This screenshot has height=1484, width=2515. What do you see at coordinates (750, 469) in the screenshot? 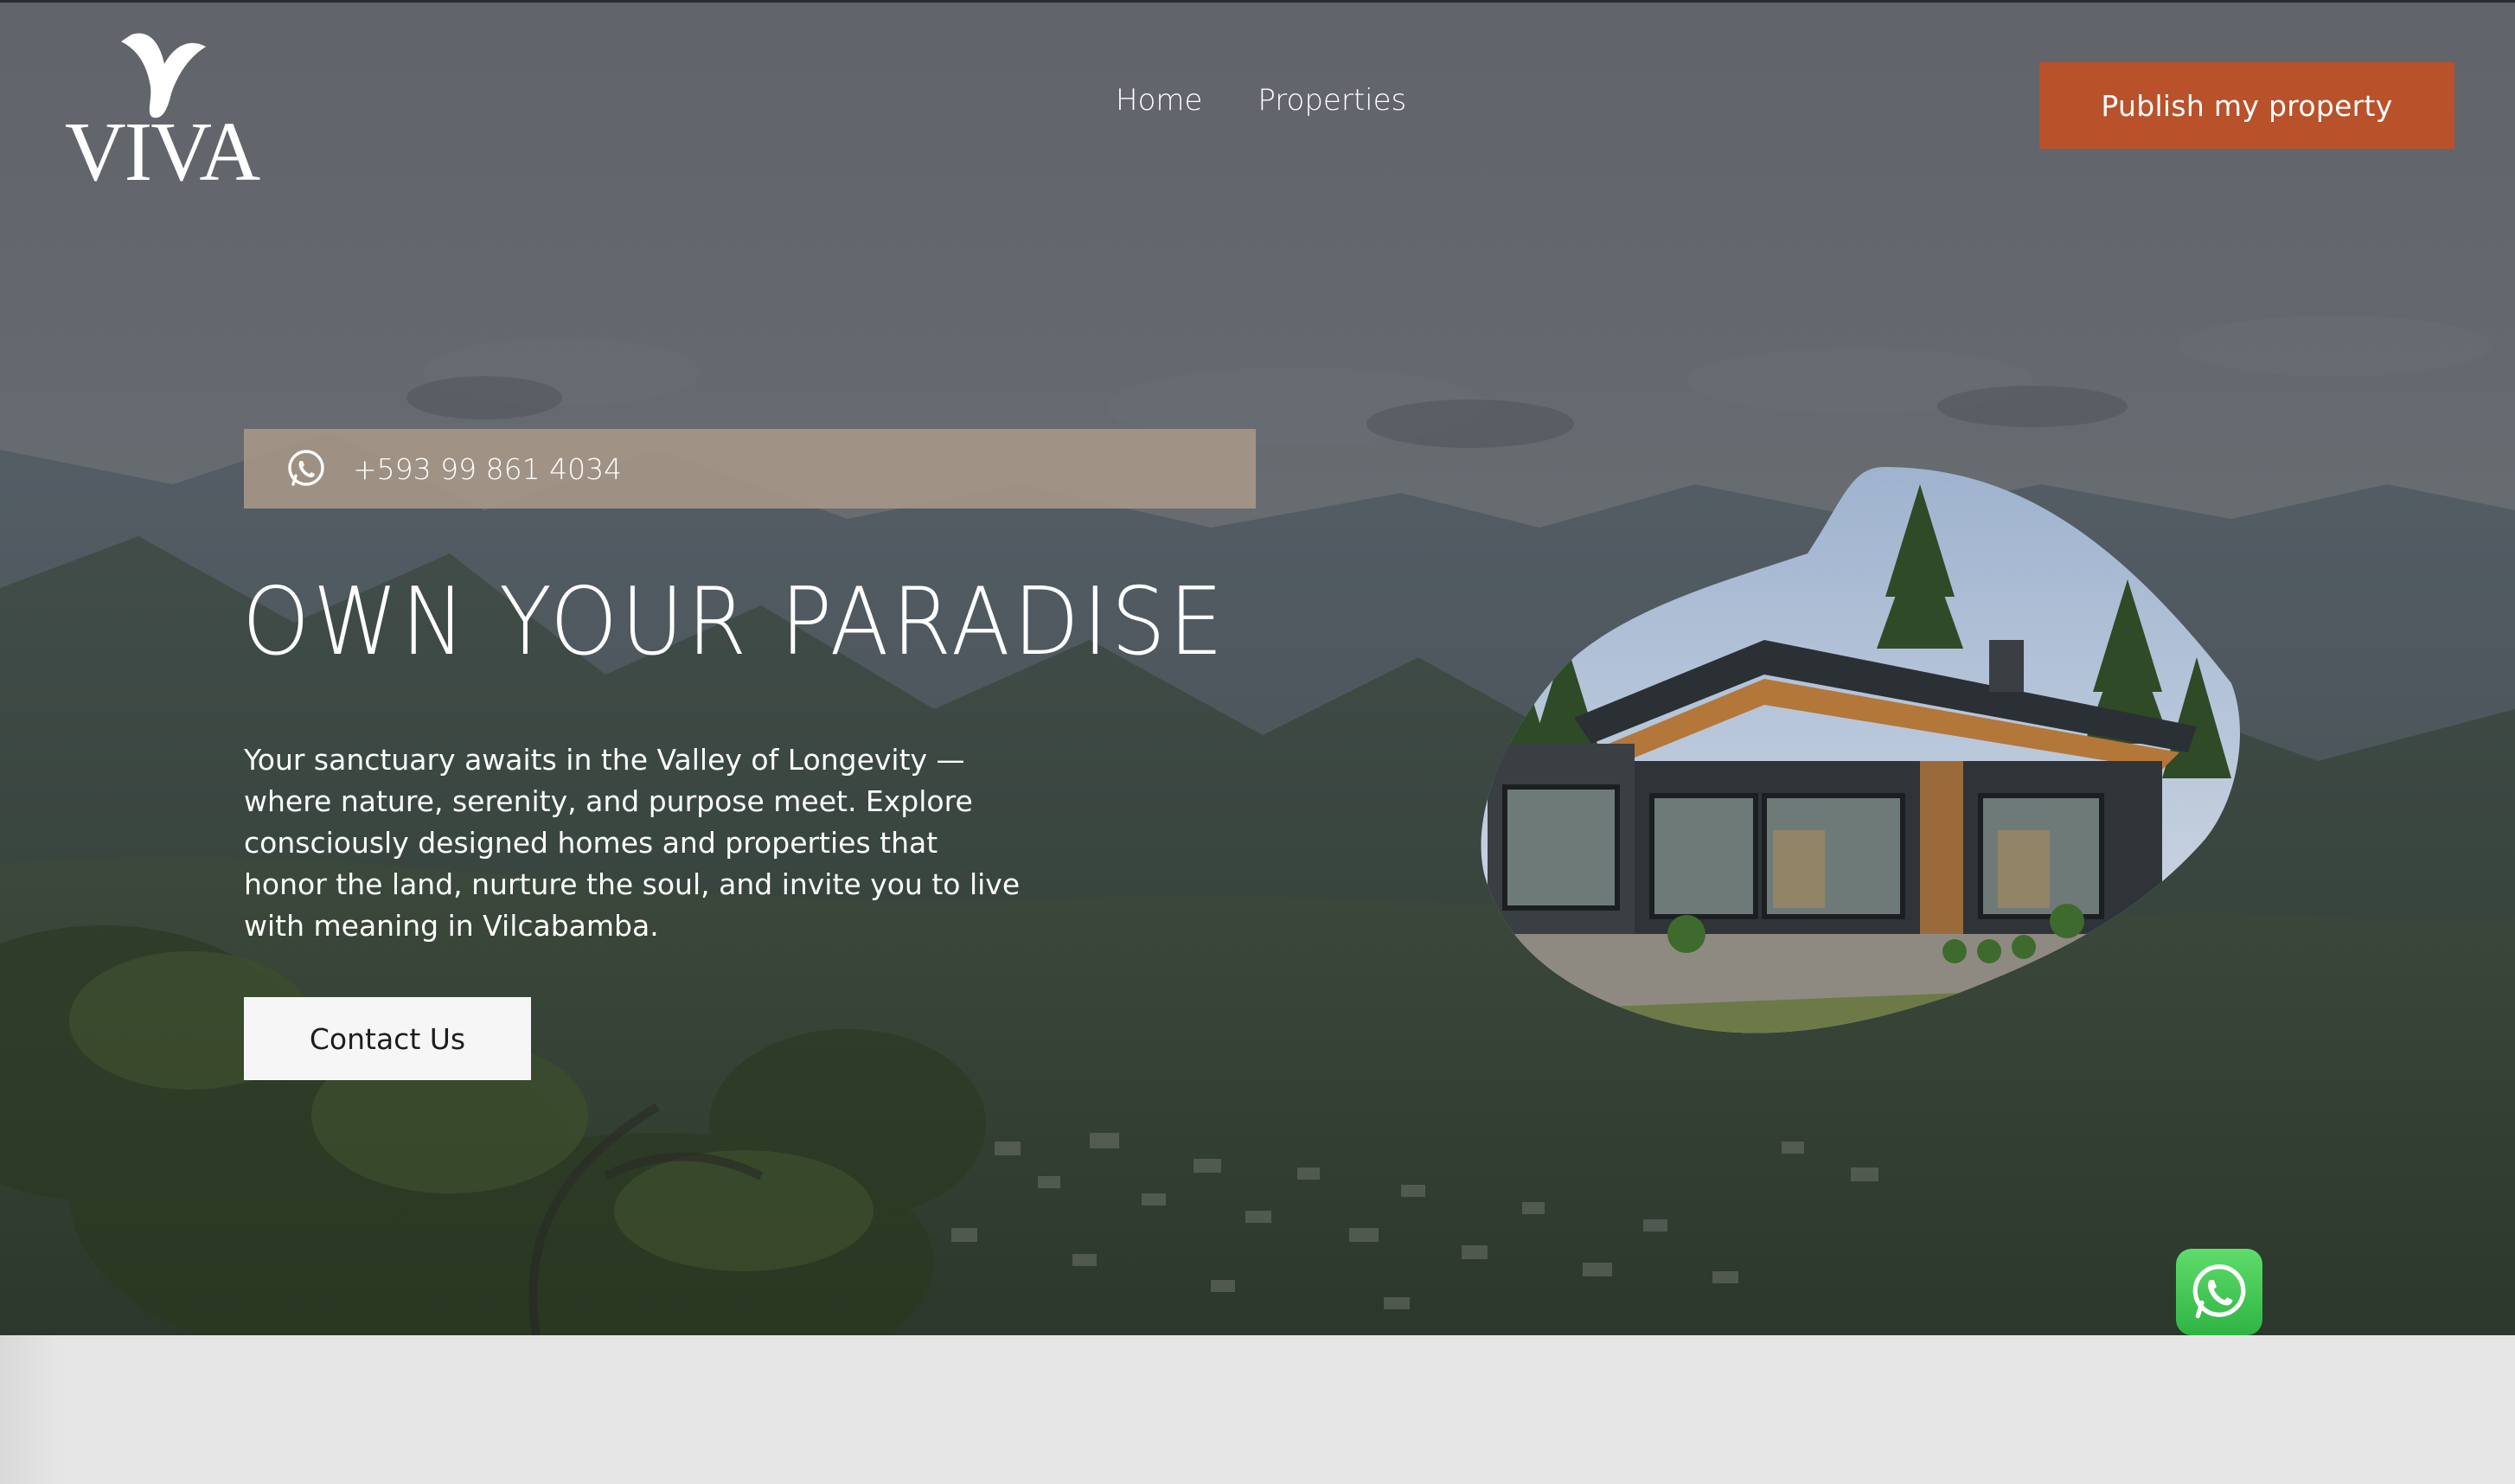
I see `phone-contact-bar: +593 99 861 4034` at bounding box center [750, 469].